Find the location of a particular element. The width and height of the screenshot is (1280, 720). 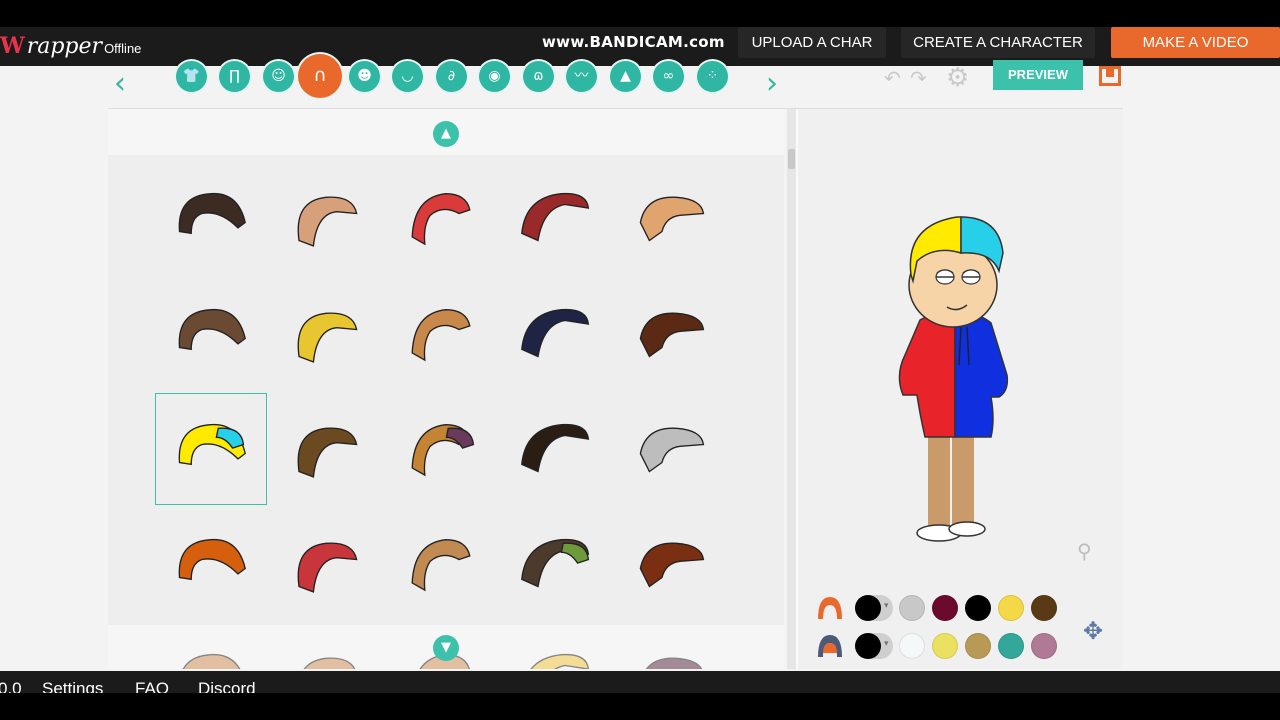

eye-icon: ◉ is located at coordinates (494, 76).